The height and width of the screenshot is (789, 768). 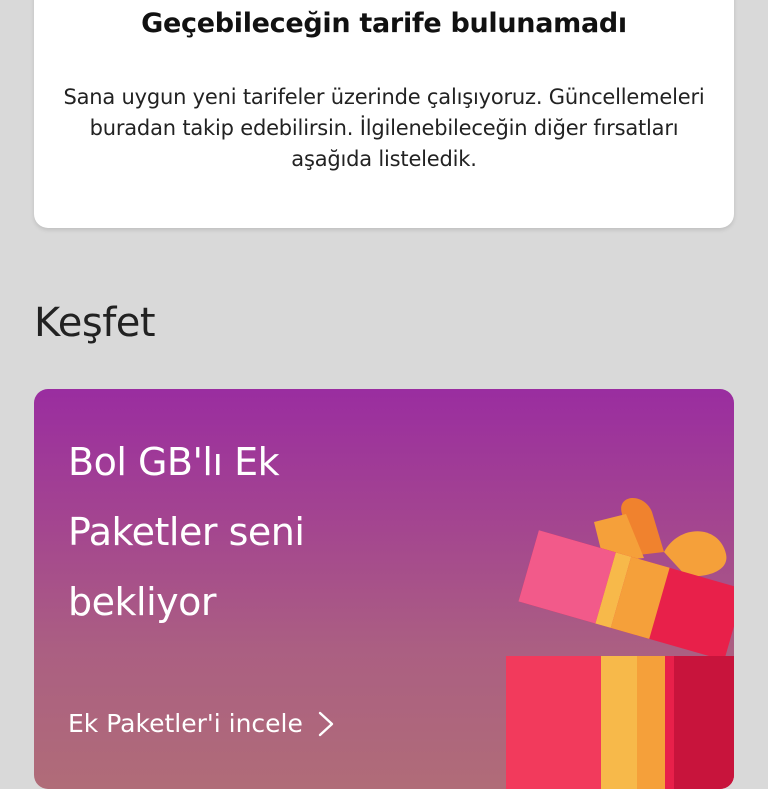 I want to click on info-title: Geçebileceğin tarife bulunamadı, so click(x=384, y=23).